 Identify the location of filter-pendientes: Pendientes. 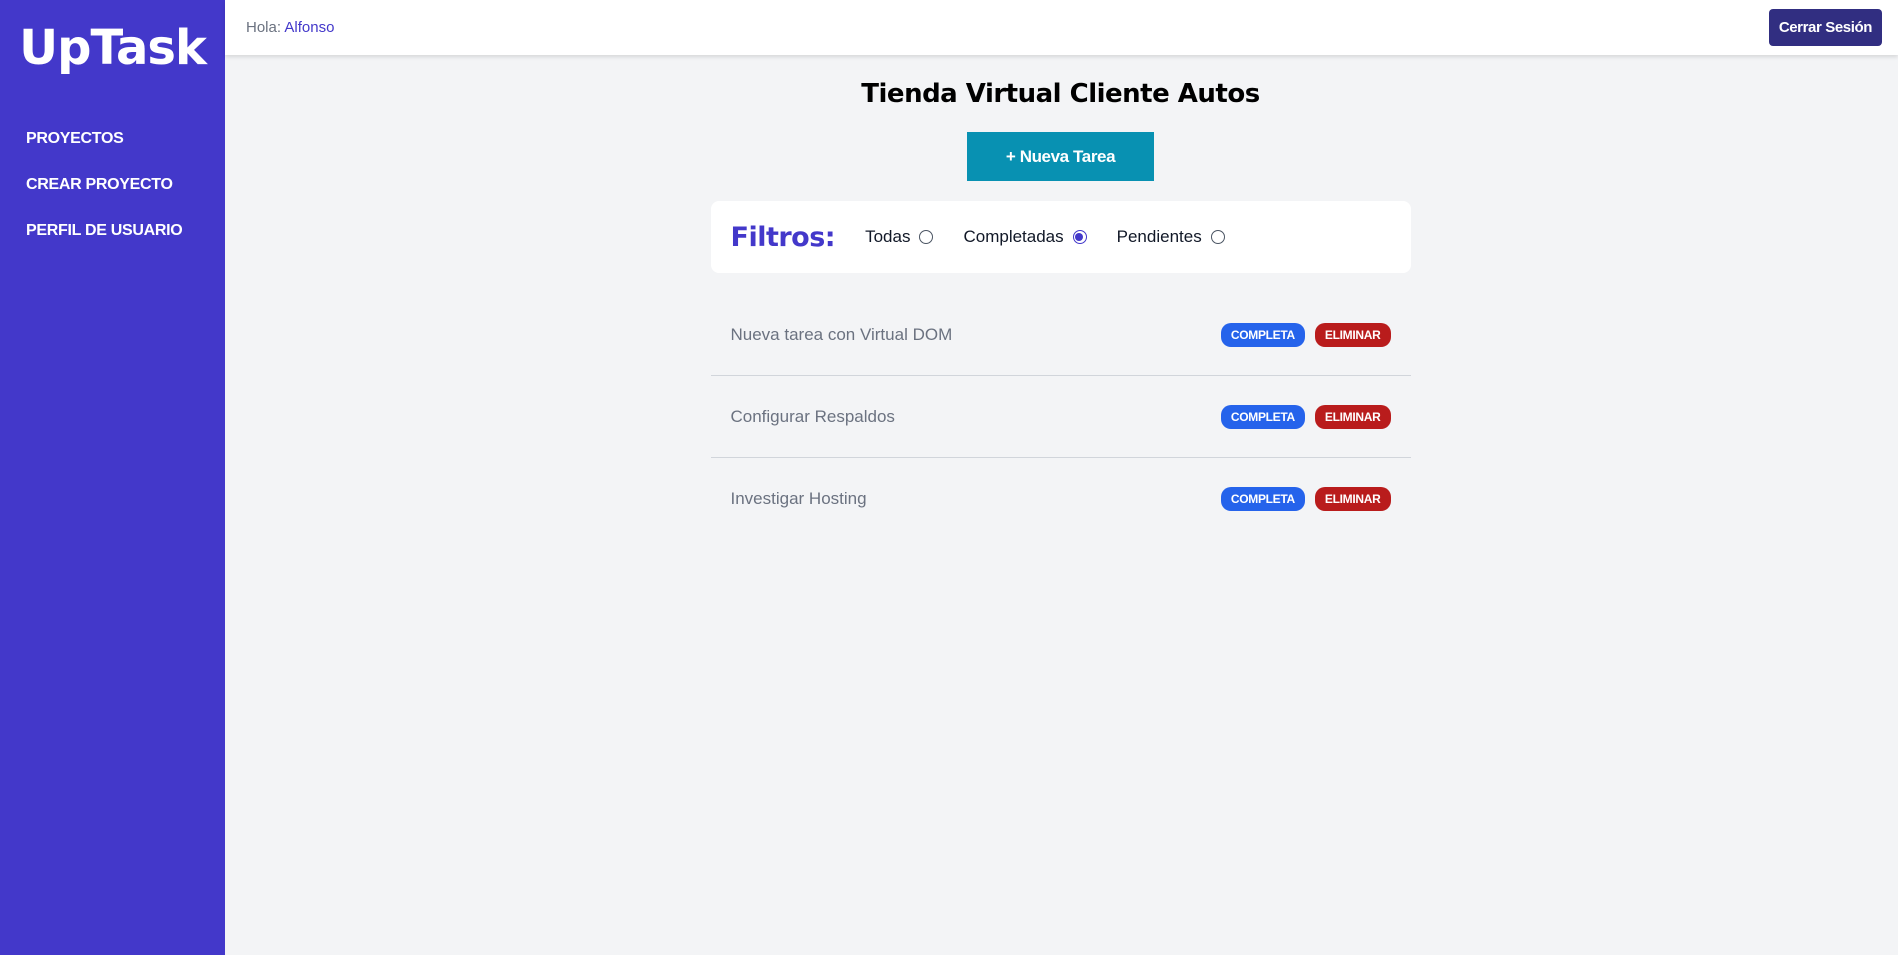
(1171, 237).